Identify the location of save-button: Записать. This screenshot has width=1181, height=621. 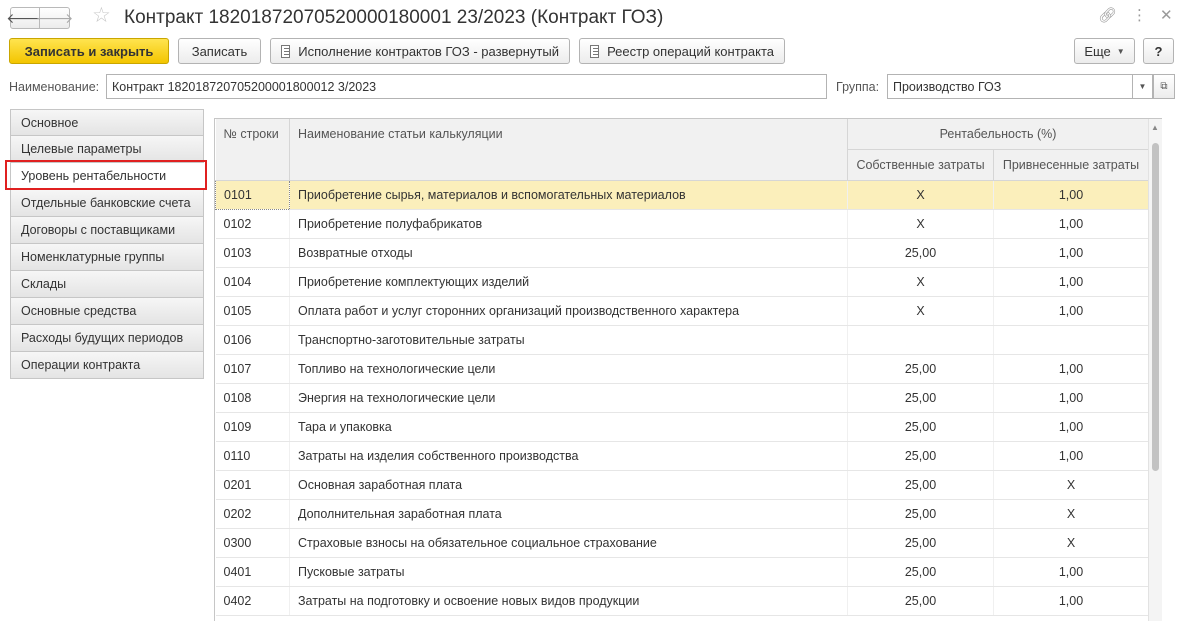
(219, 51).